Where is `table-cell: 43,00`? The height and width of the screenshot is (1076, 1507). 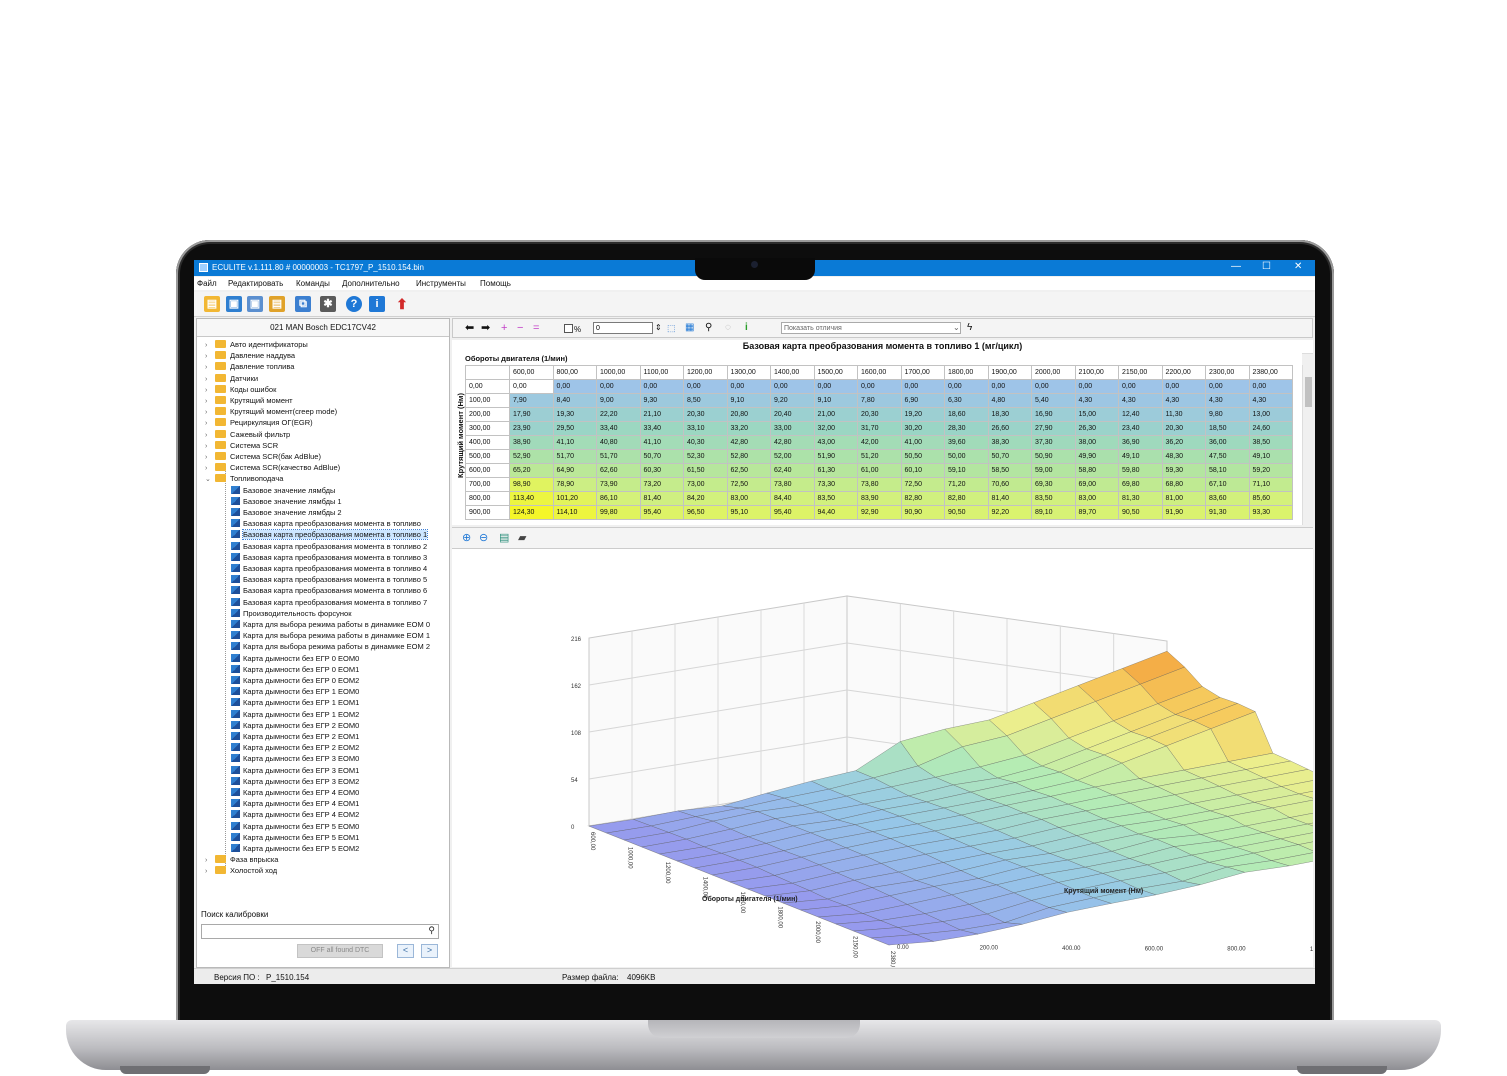
table-cell: 43,00 is located at coordinates (835, 442).